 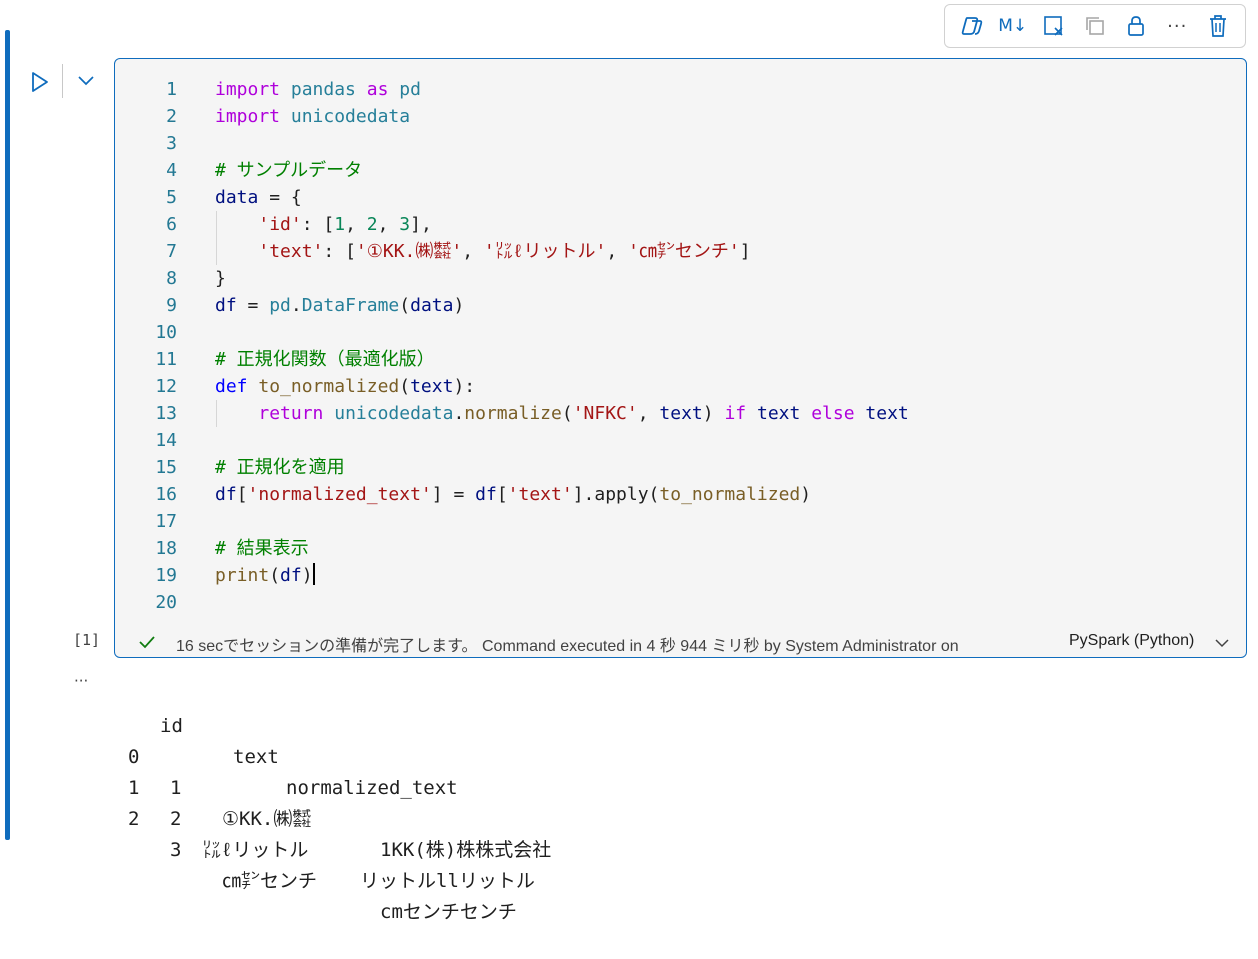 I want to click on line-number: 5, so click(x=171, y=197).